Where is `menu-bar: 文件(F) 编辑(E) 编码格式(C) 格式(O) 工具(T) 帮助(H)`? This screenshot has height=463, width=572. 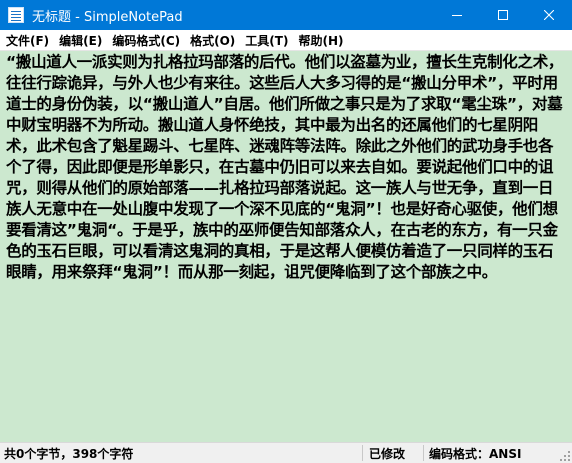 menu-bar: 文件(F) 编辑(E) 编码格式(C) 格式(O) 工具(T) 帮助(H) is located at coordinates (286, 40).